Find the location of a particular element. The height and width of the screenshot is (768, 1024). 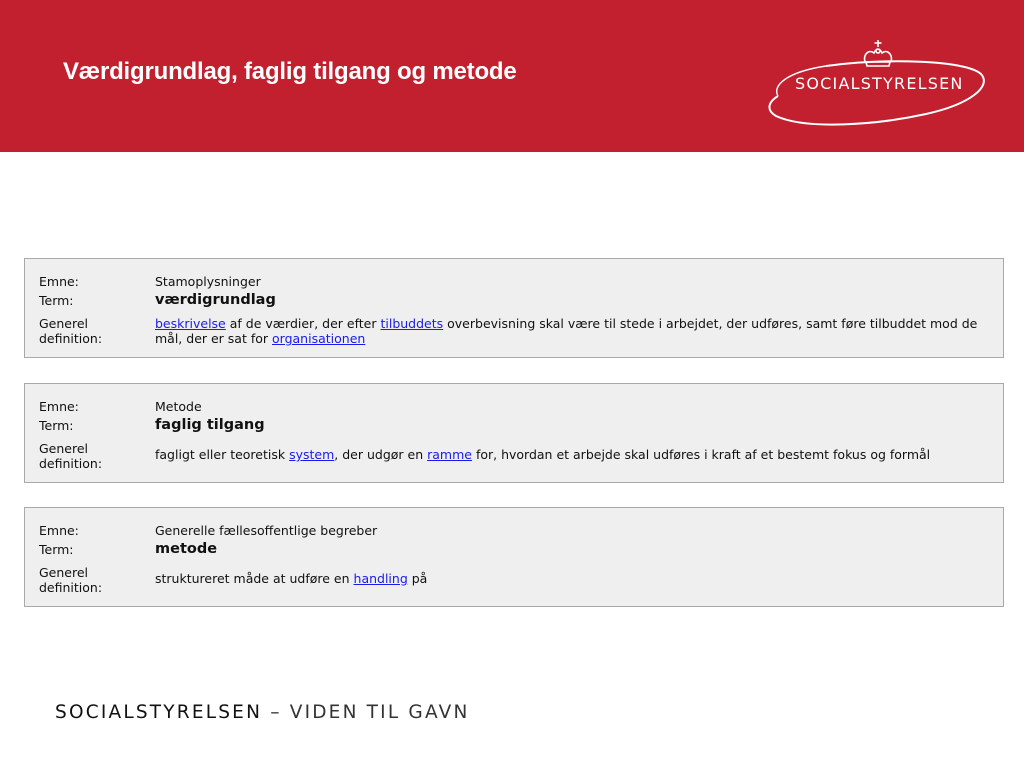

definition-text: fagligt eller teoretisk is located at coordinates (222, 454).